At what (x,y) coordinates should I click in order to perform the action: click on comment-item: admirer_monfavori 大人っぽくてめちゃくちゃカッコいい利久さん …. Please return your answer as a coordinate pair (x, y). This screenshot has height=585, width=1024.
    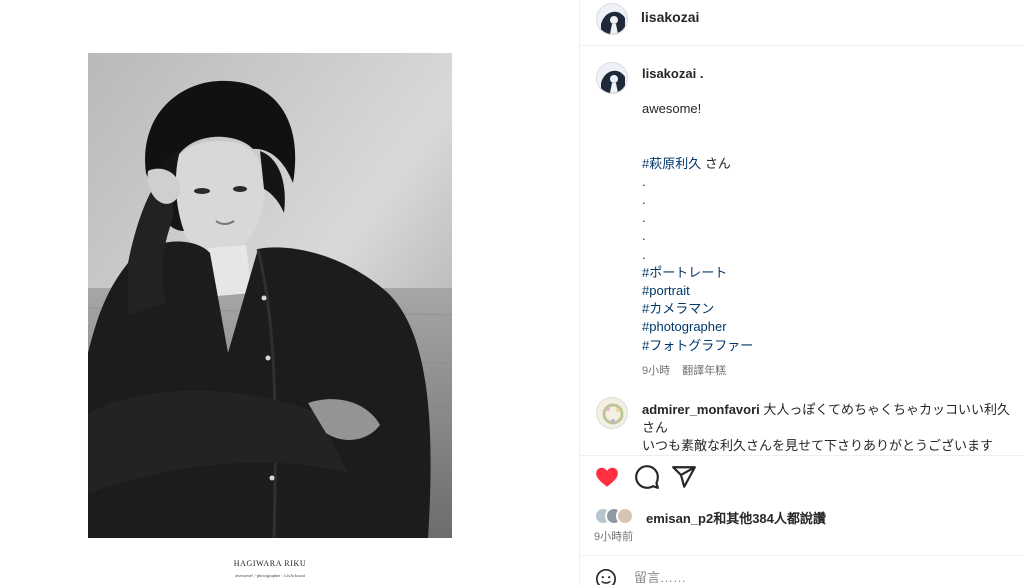
    Looking at the image, I should click on (831, 428).